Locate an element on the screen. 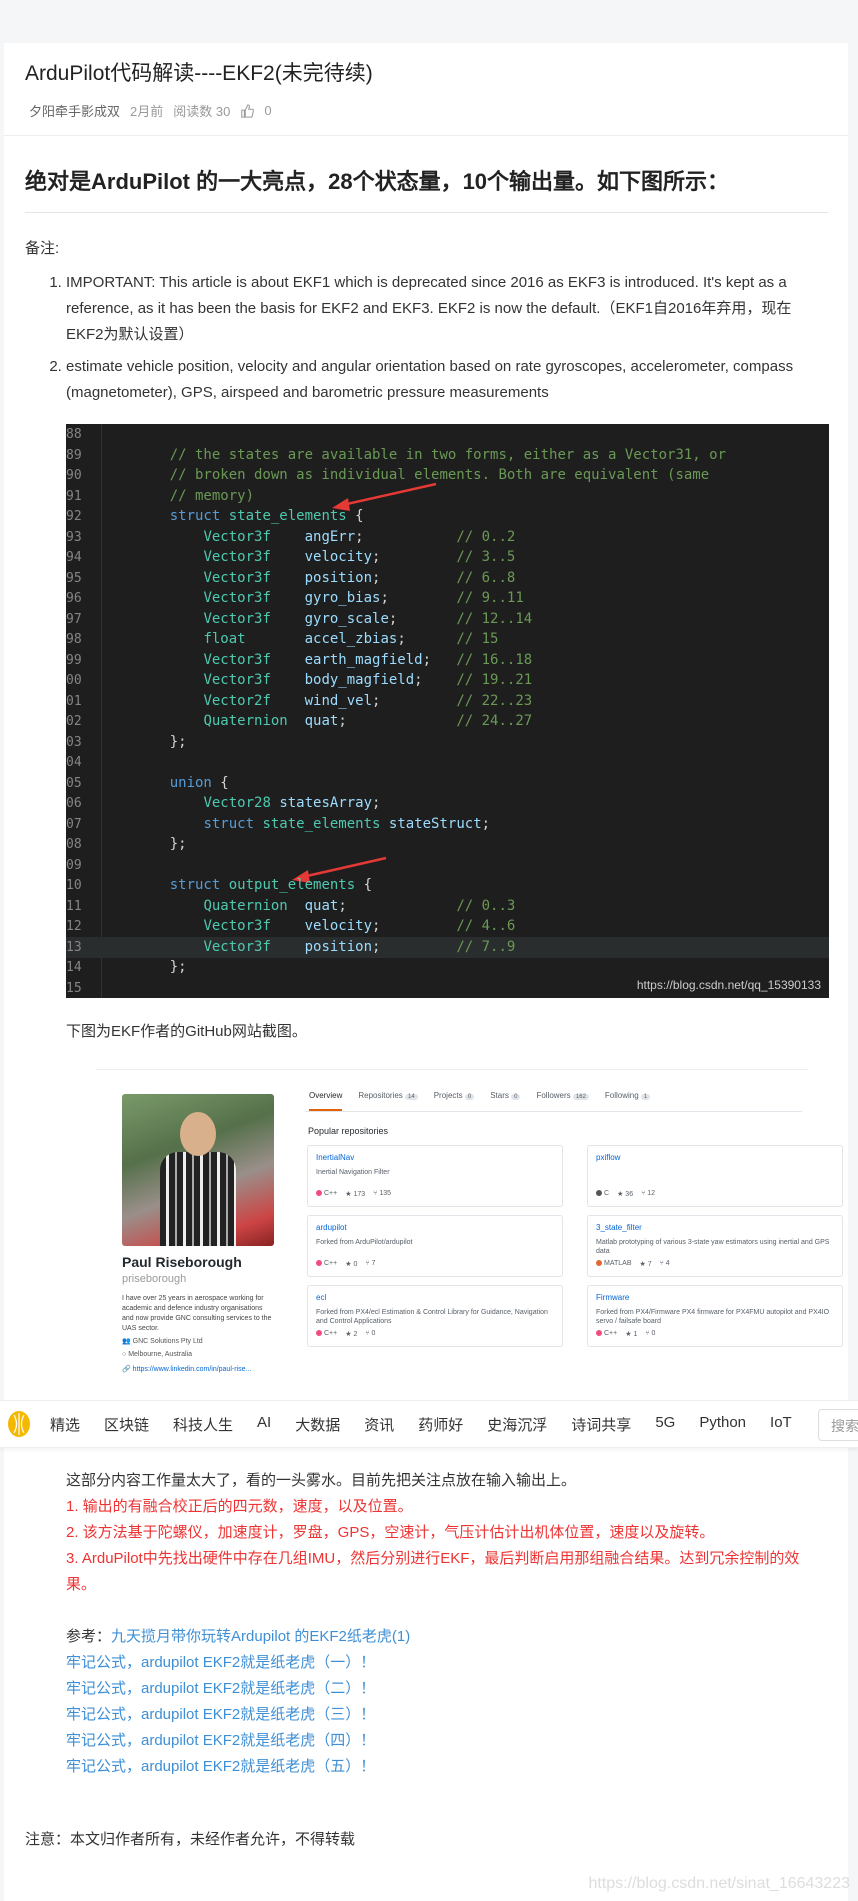 This screenshot has width=858, height=1901. line-number: 08 is located at coordinates (74, 844).